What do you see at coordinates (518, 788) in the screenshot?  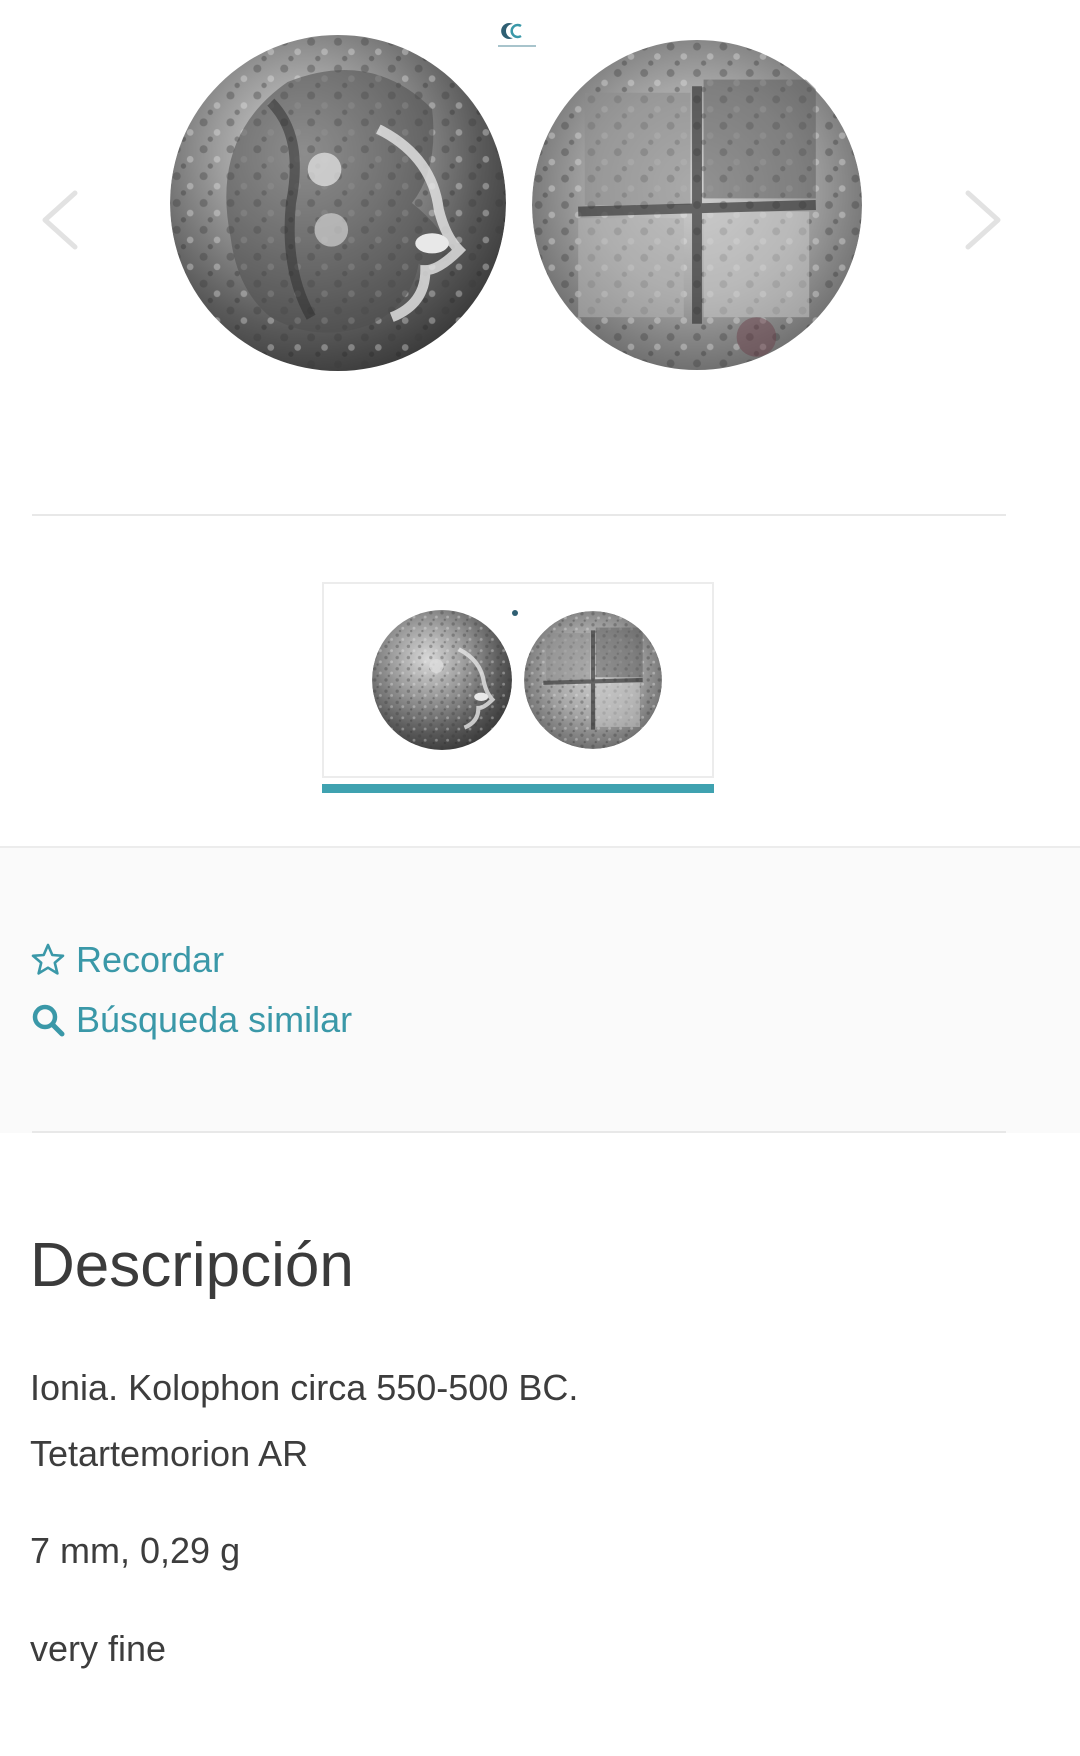 I see `thumbnail-selected-indicator` at bounding box center [518, 788].